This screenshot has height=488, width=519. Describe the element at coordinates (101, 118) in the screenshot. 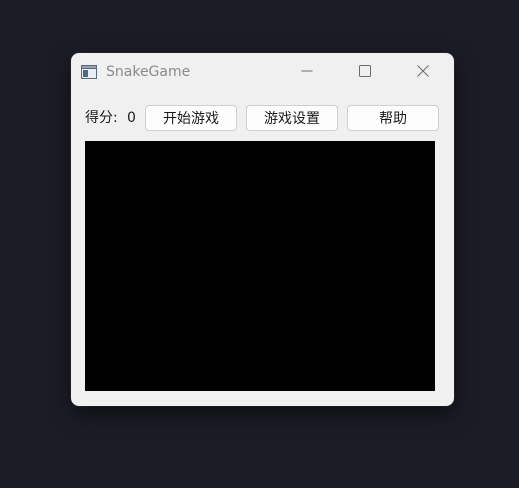

I see `score-label: 得分:` at that location.